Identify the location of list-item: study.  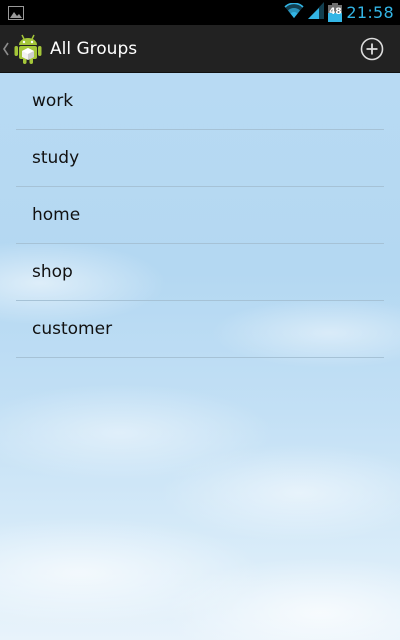
(200, 158).